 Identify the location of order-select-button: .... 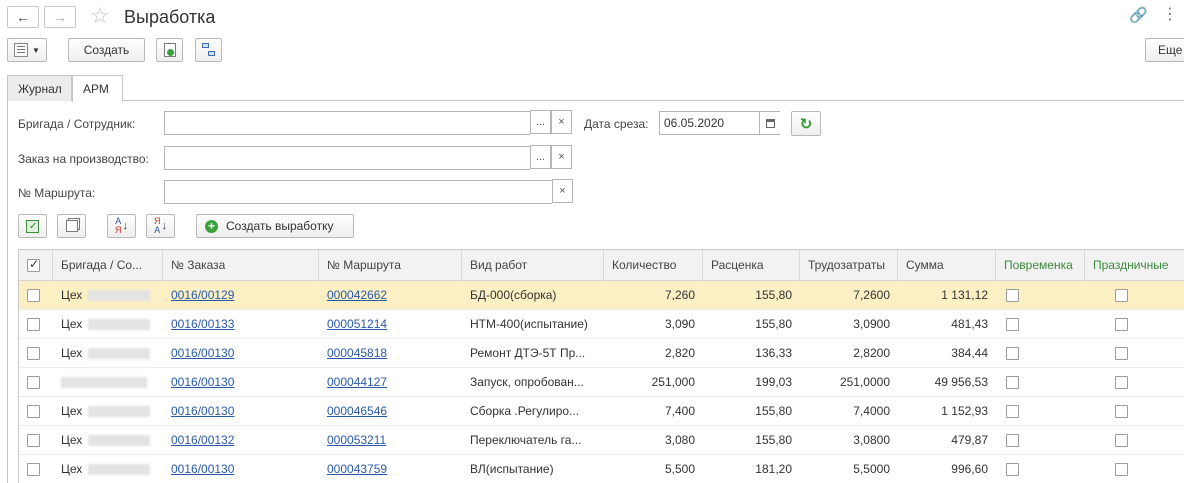
(540, 157).